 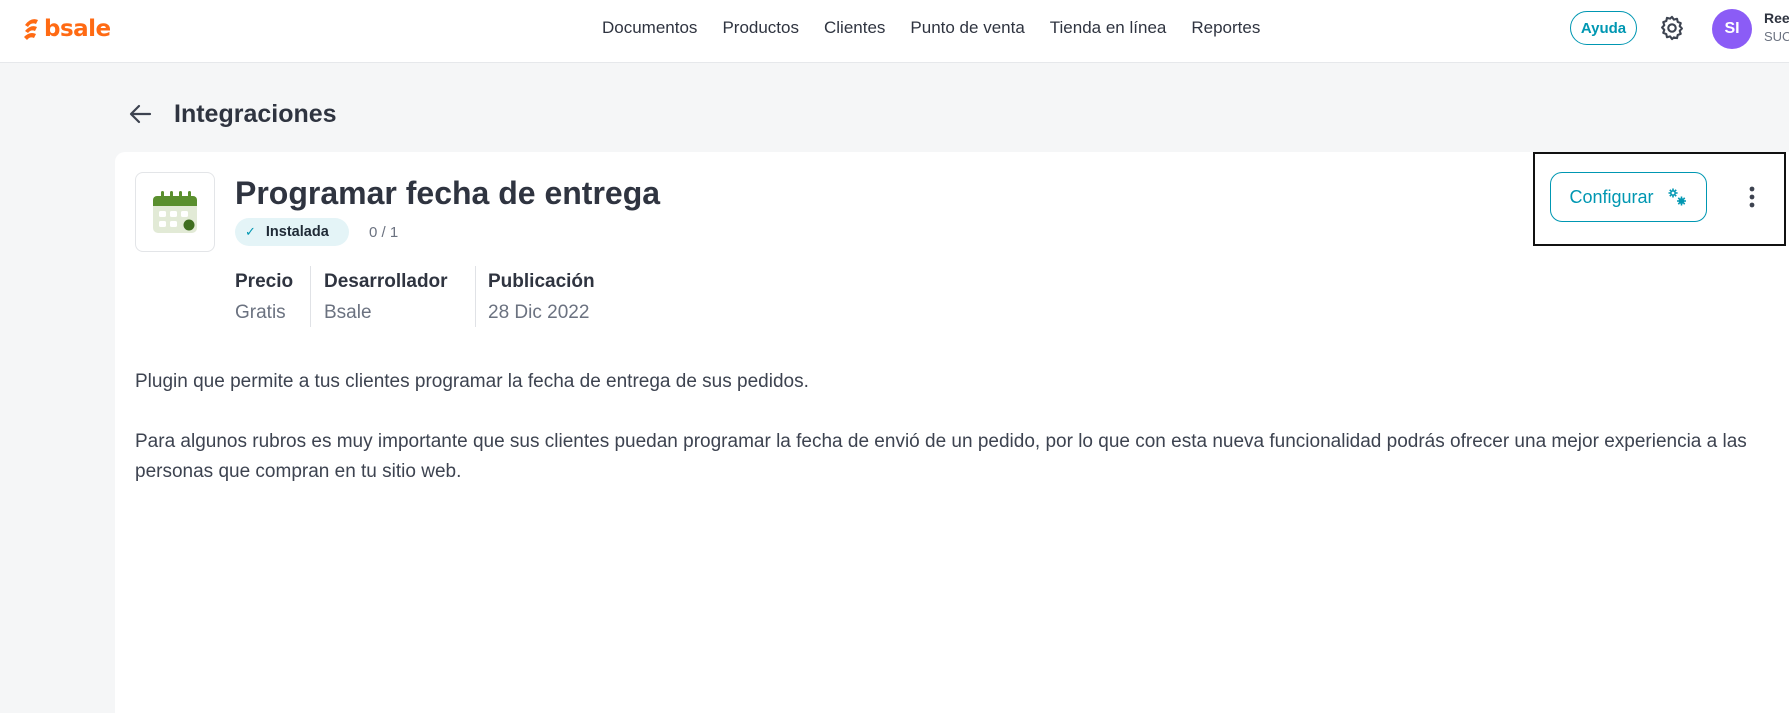 What do you see at coordinates (967, 28) in the screenshot?
I see `nav-punto-de-venta: Punto de venta` at bounding box center [967, 28].